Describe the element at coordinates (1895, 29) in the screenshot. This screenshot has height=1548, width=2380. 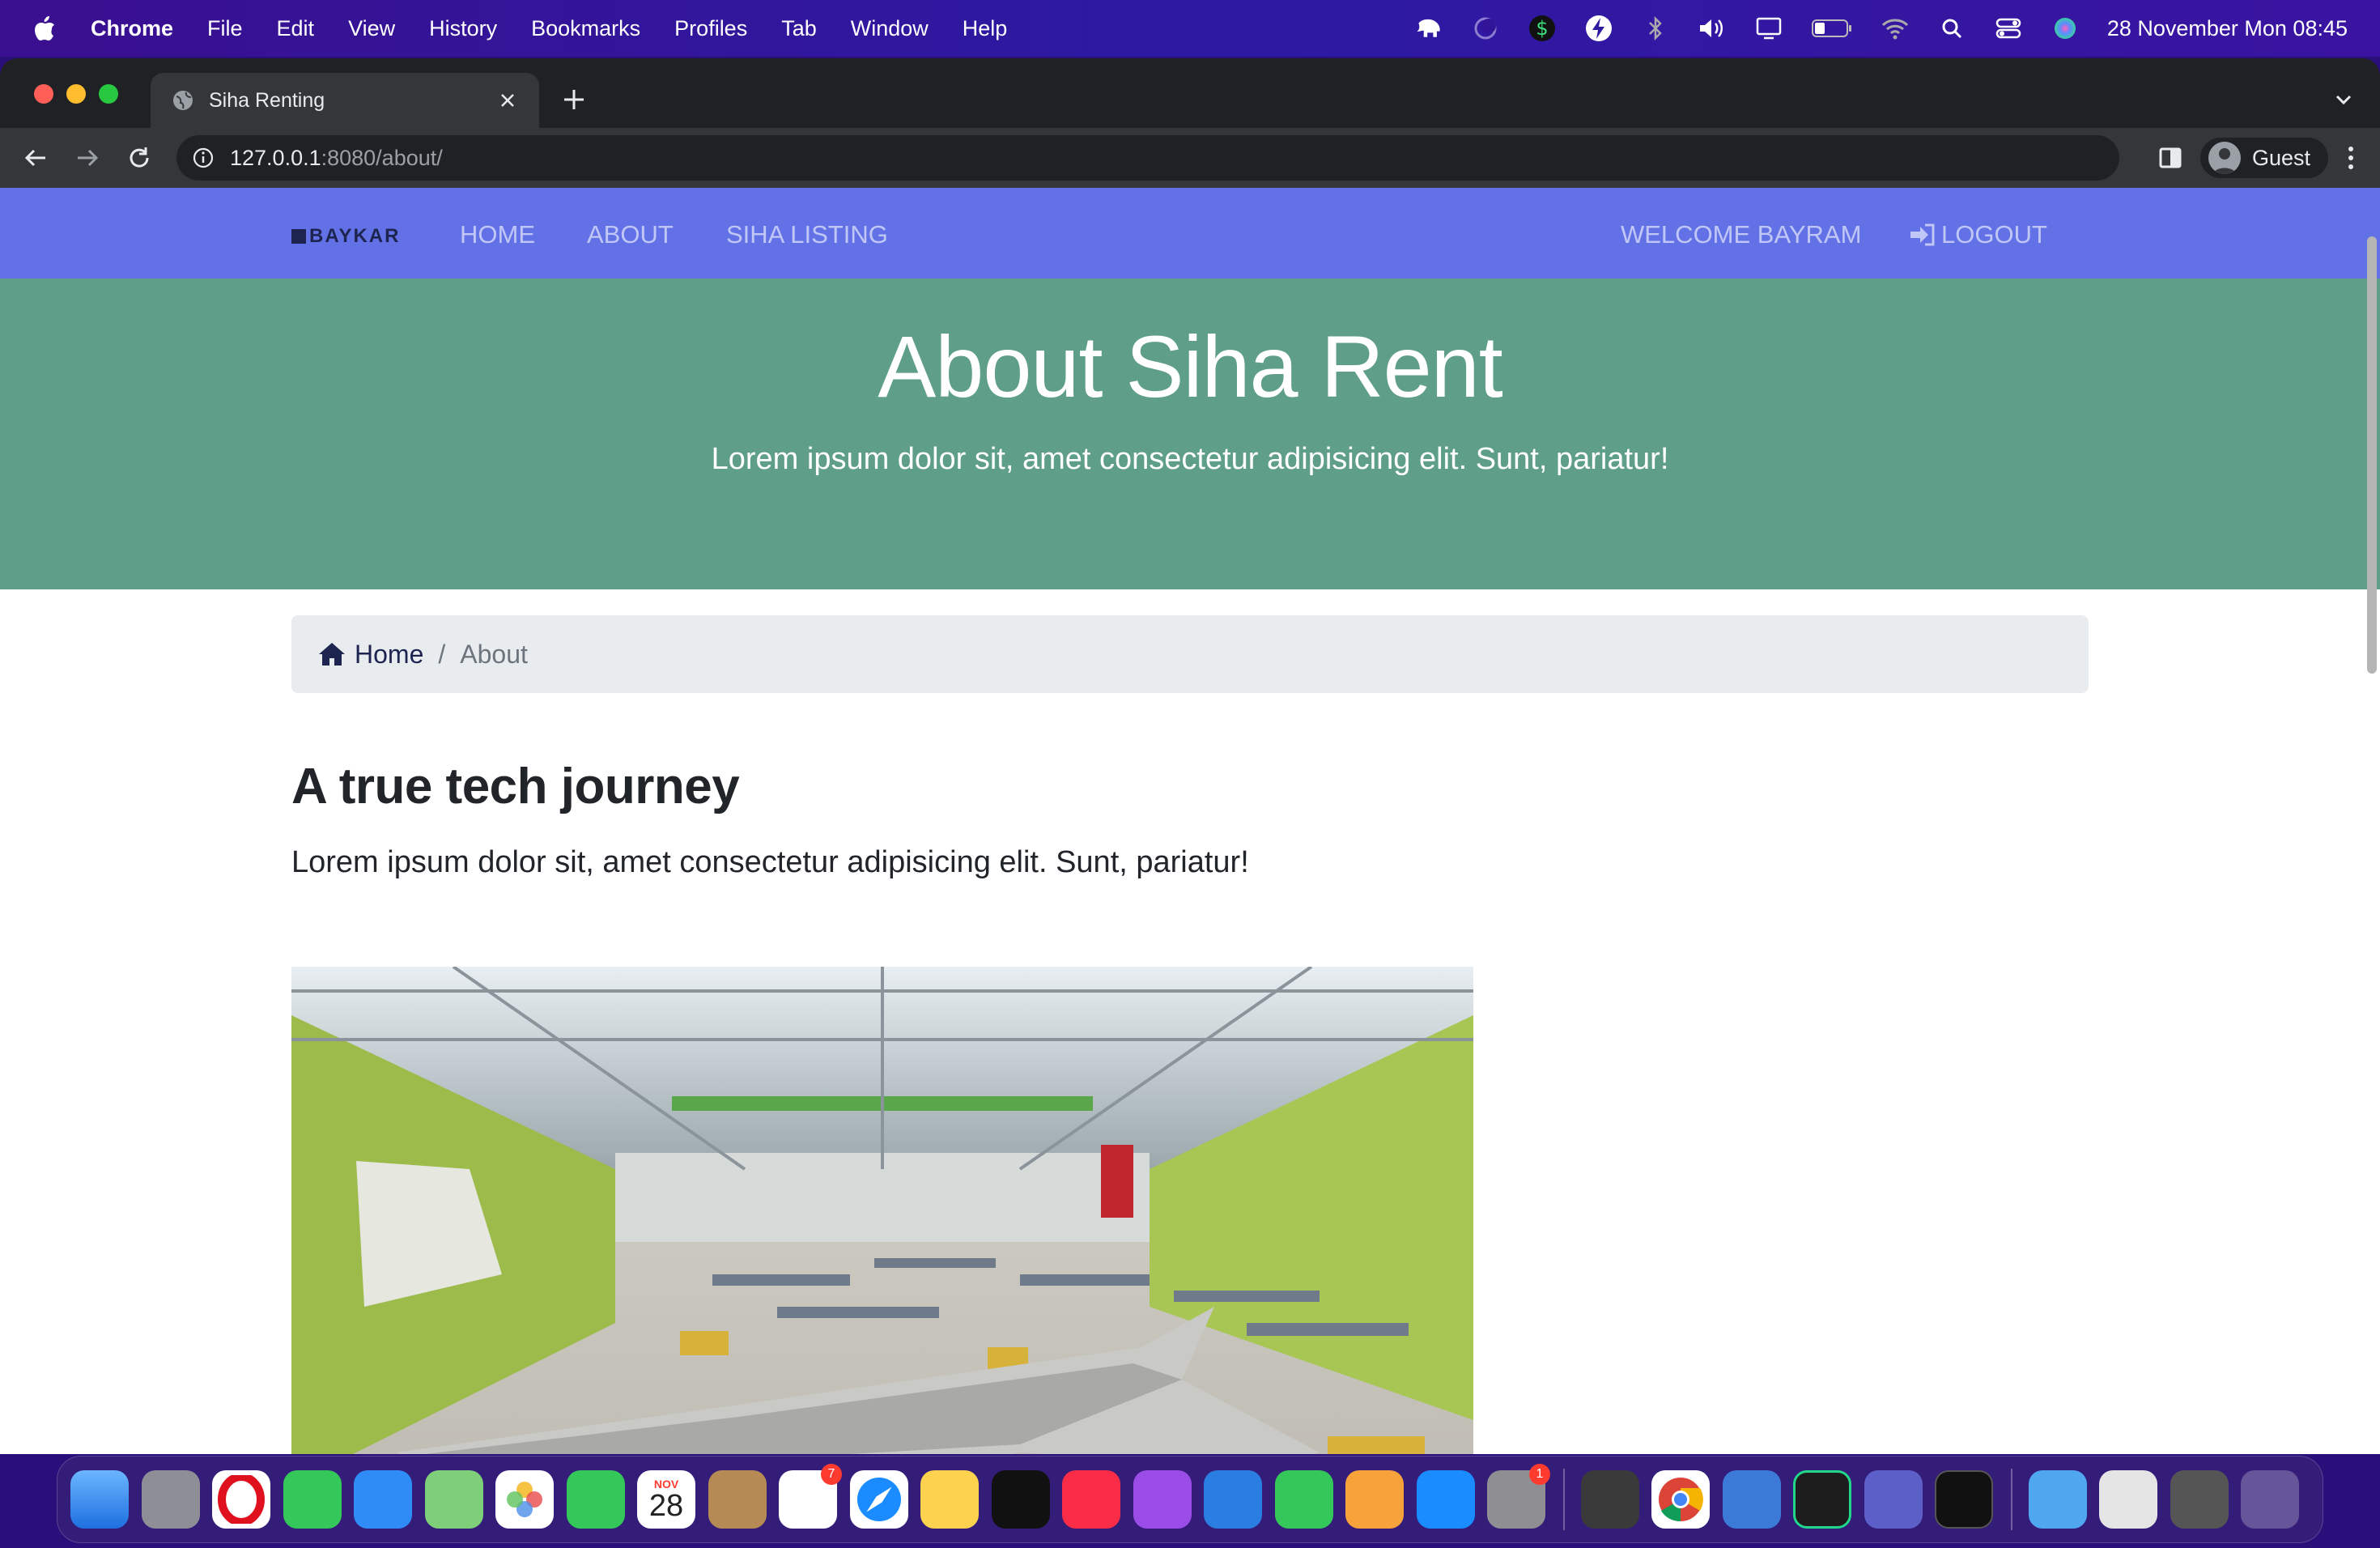
I see `wifi-icon` at that location.